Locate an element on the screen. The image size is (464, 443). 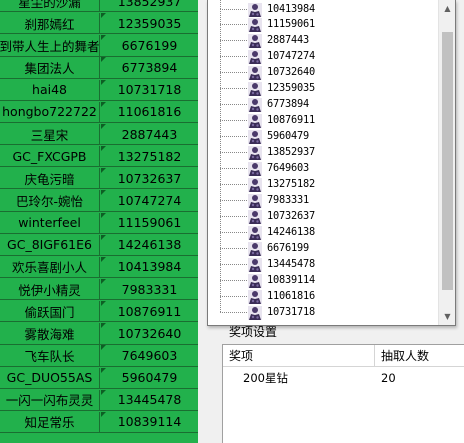
list-item: 7649603 is located at coordinates (323, 164).